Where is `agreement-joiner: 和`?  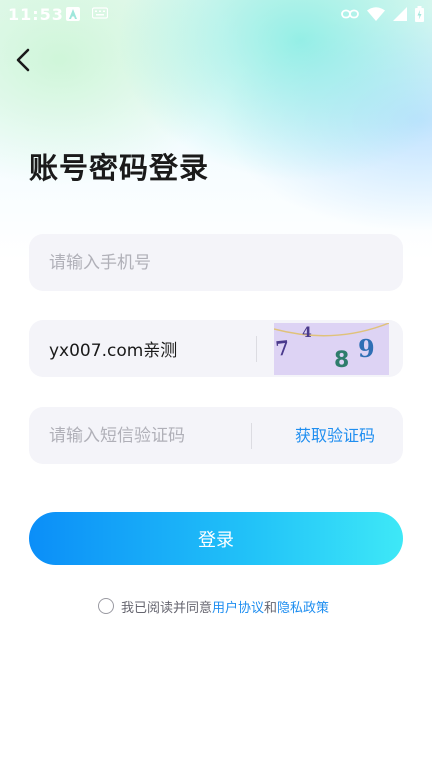
agreement-joiner: 和 is located at coordinates (271, 608).